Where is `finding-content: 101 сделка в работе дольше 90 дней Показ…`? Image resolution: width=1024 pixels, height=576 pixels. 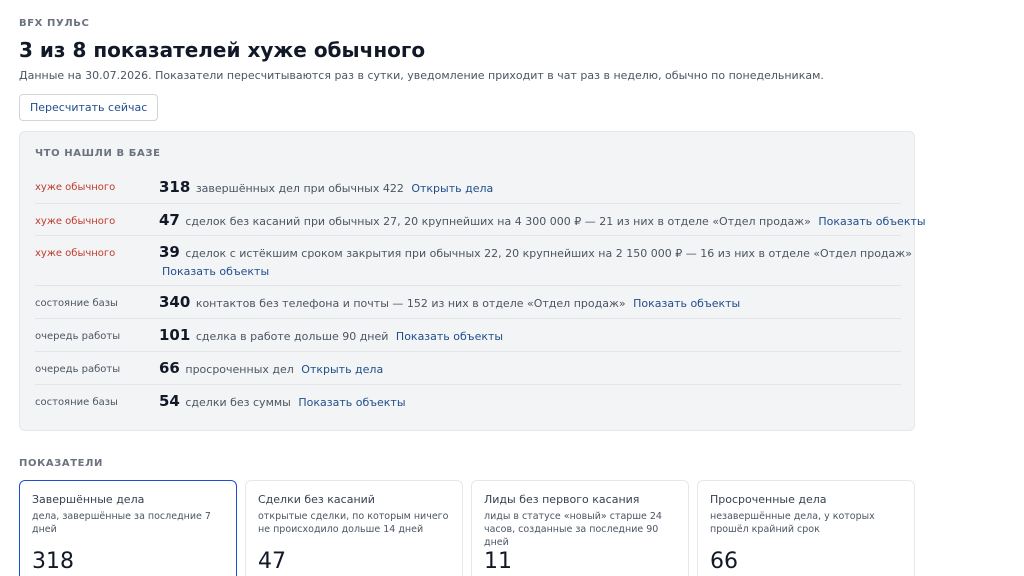 finding-content: 101 сделка в работе дольше 90 дней Показ… is located at coordinates (331, 335).